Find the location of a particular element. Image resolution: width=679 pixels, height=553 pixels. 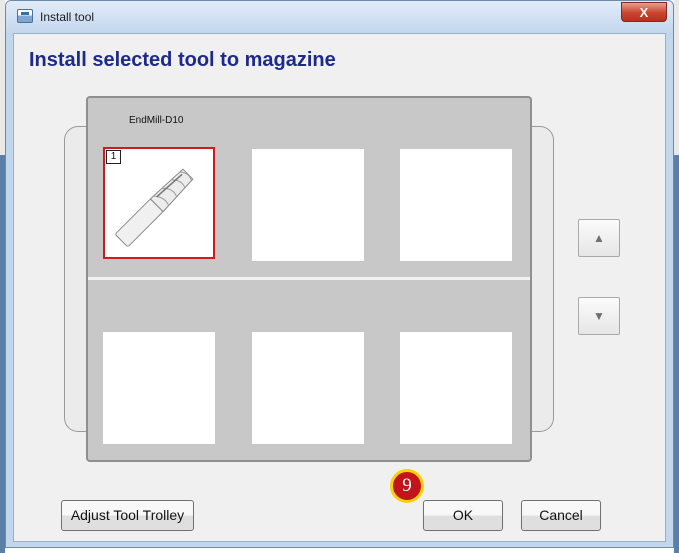

application-icon is located at coordinates (25, 16).